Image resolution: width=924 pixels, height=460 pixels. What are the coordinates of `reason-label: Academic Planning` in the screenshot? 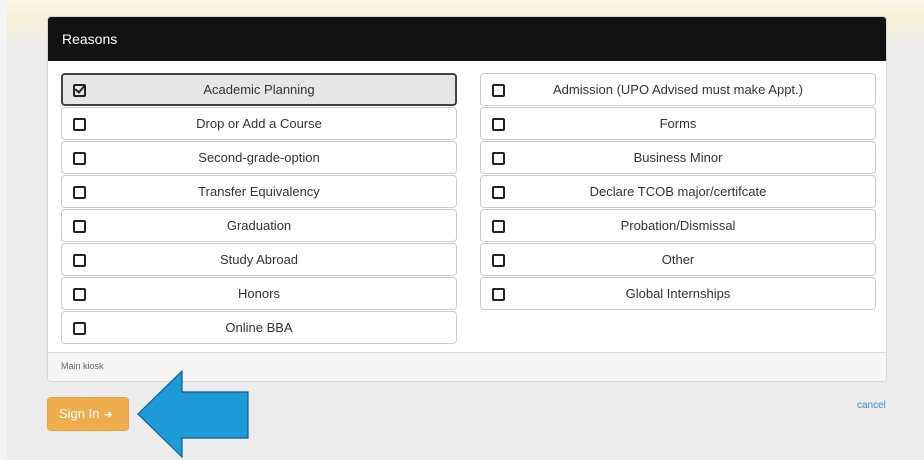 It's located at (259, 89).